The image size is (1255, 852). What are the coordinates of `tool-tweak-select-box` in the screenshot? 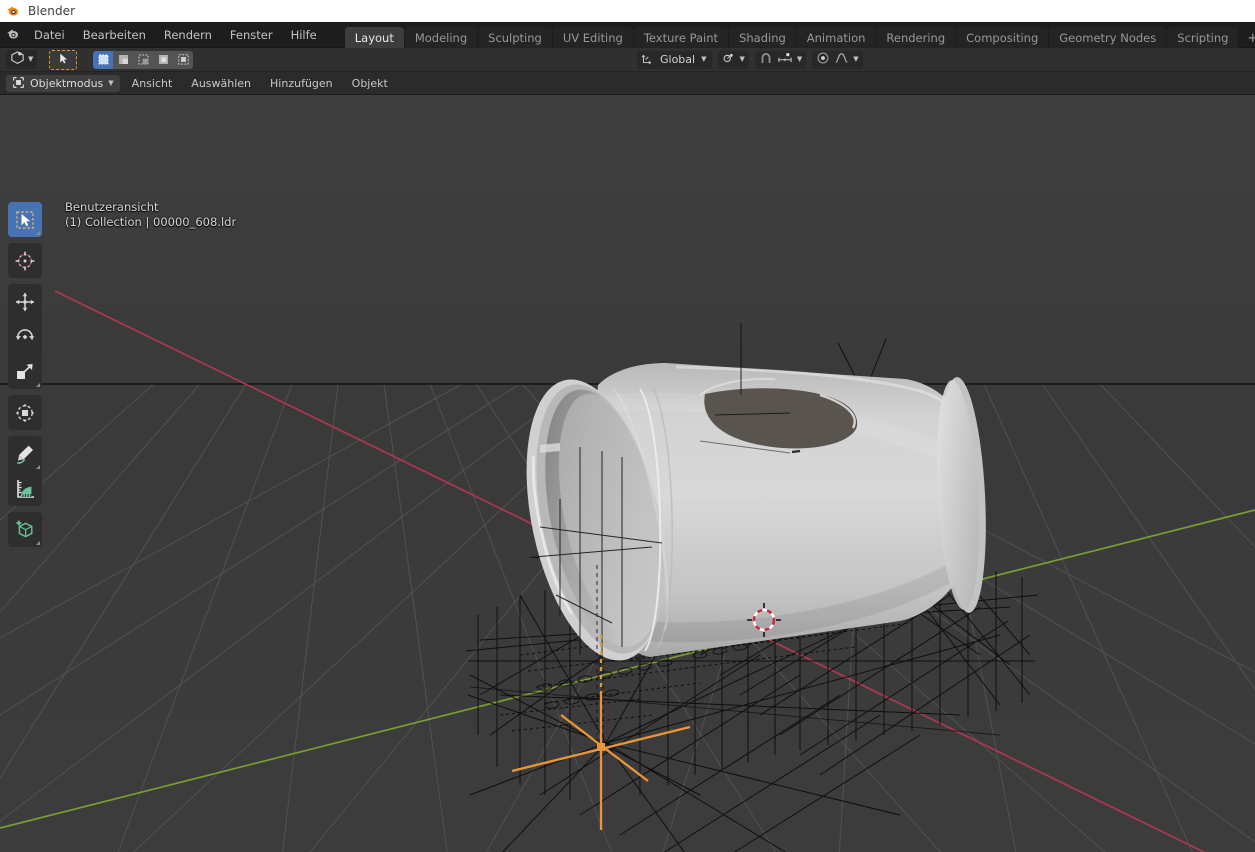 It's located at (25, 219).